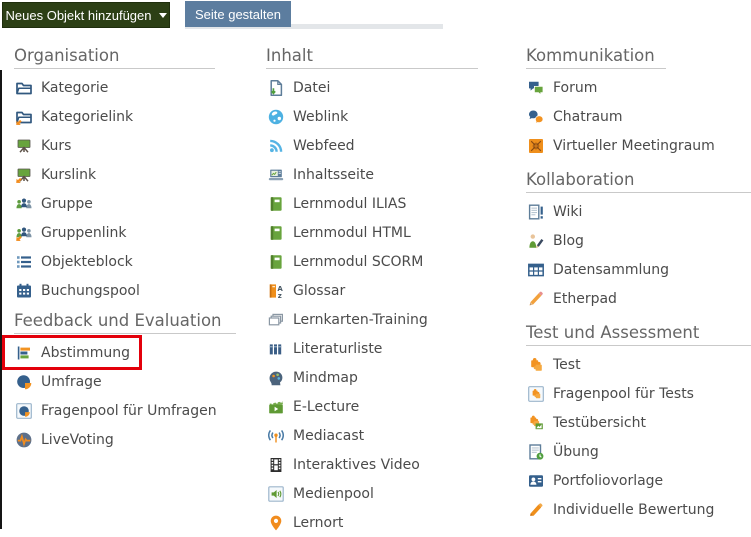  I want to click on menu-item-datensammlung: Datensammlung, so click(638, 269).